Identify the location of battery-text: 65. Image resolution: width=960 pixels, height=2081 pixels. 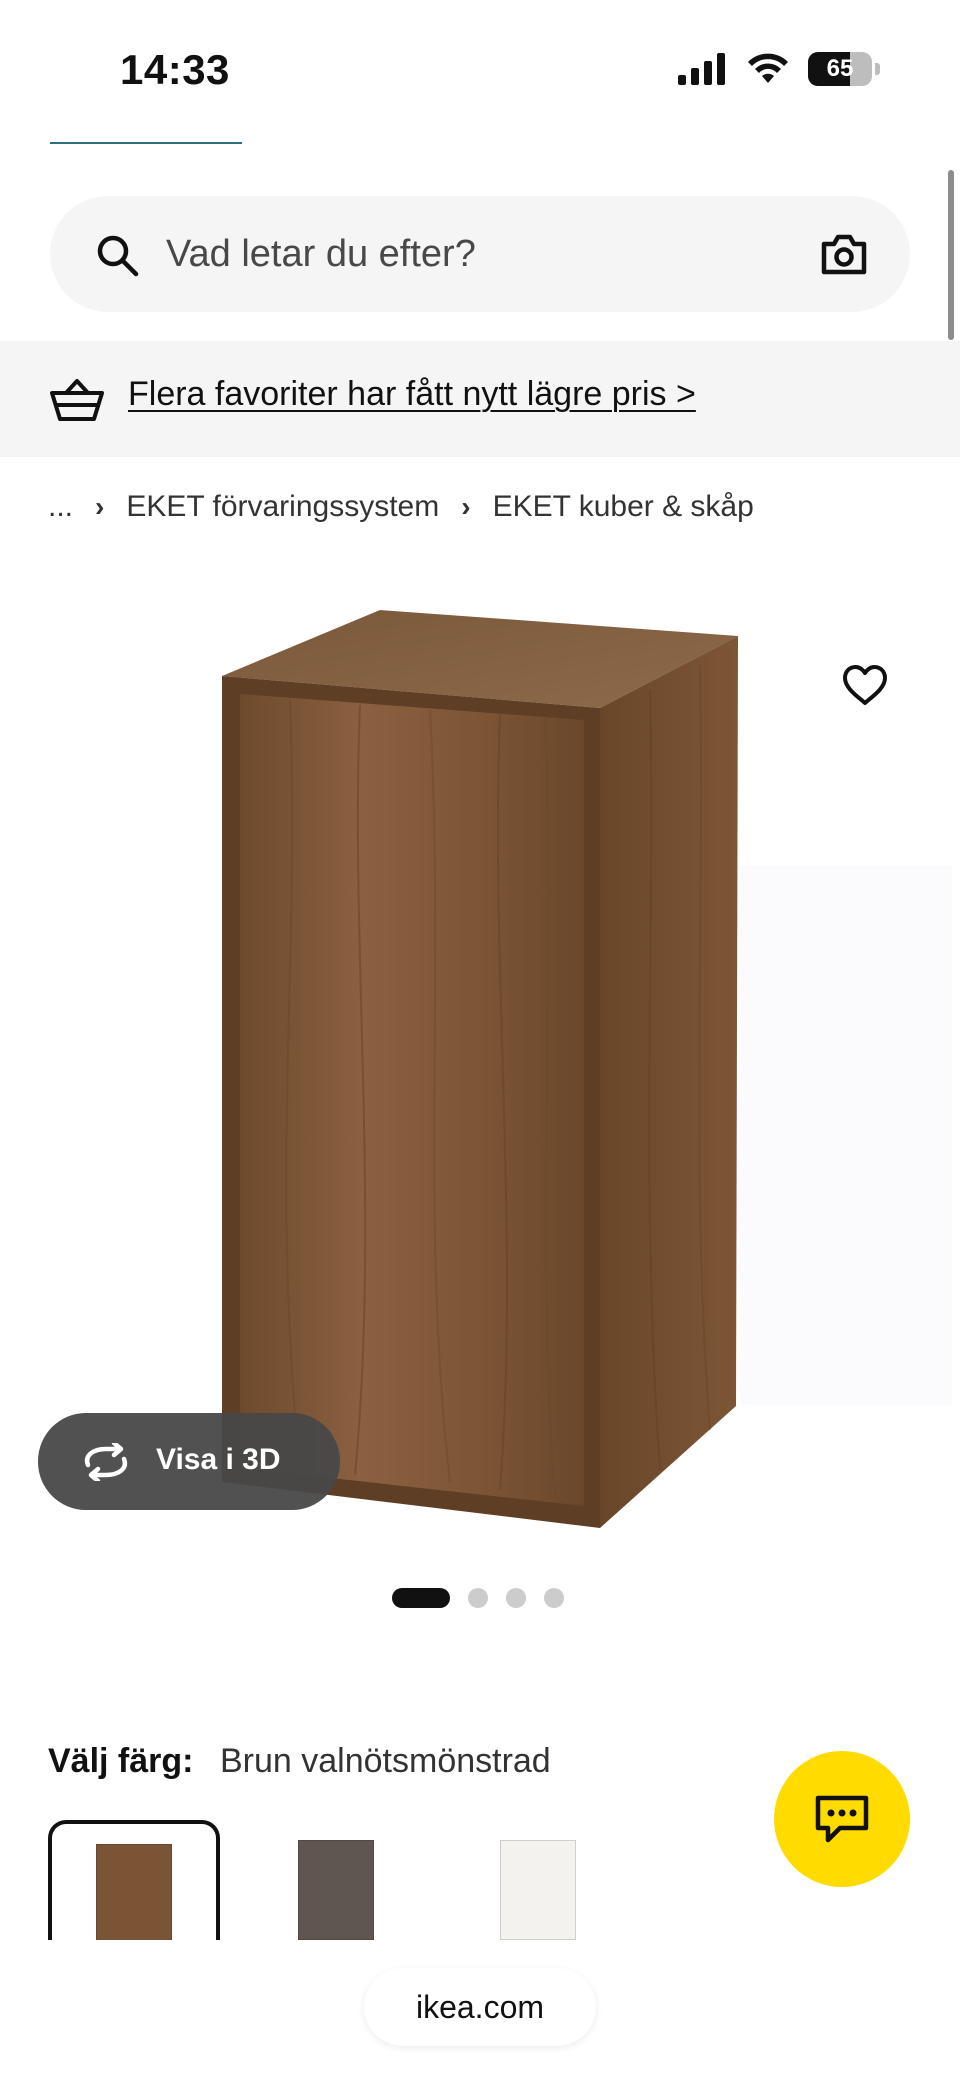
(840, 68).